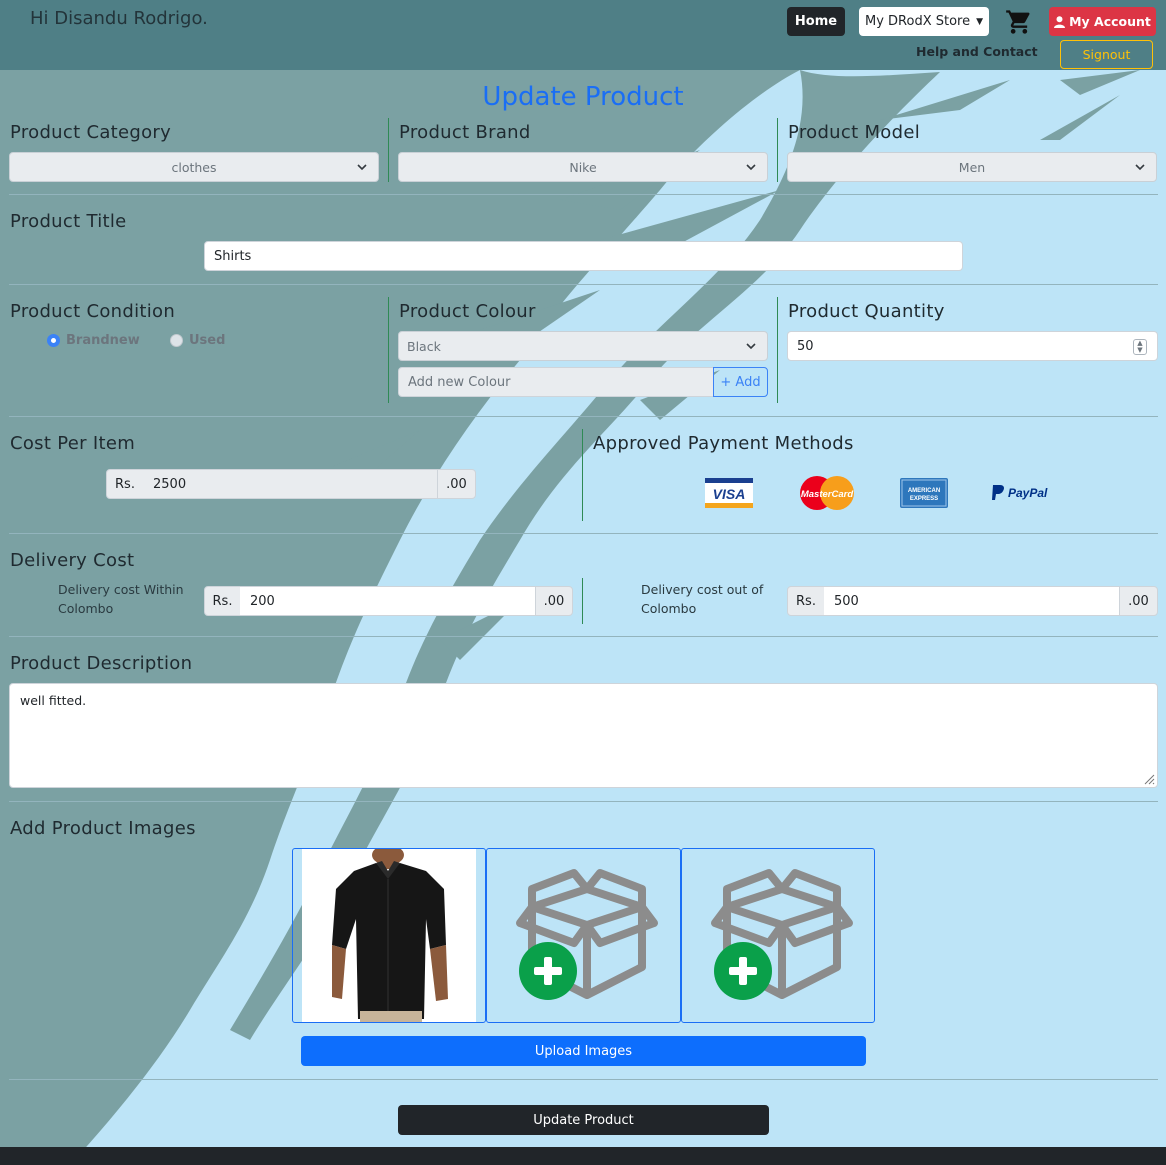 The width and height of the screenshot is (1166, 1165). What do you see at coordinates (583, 256) in the screenshot?
I see `title-input: Shirts` at bounding box center [583, 256].